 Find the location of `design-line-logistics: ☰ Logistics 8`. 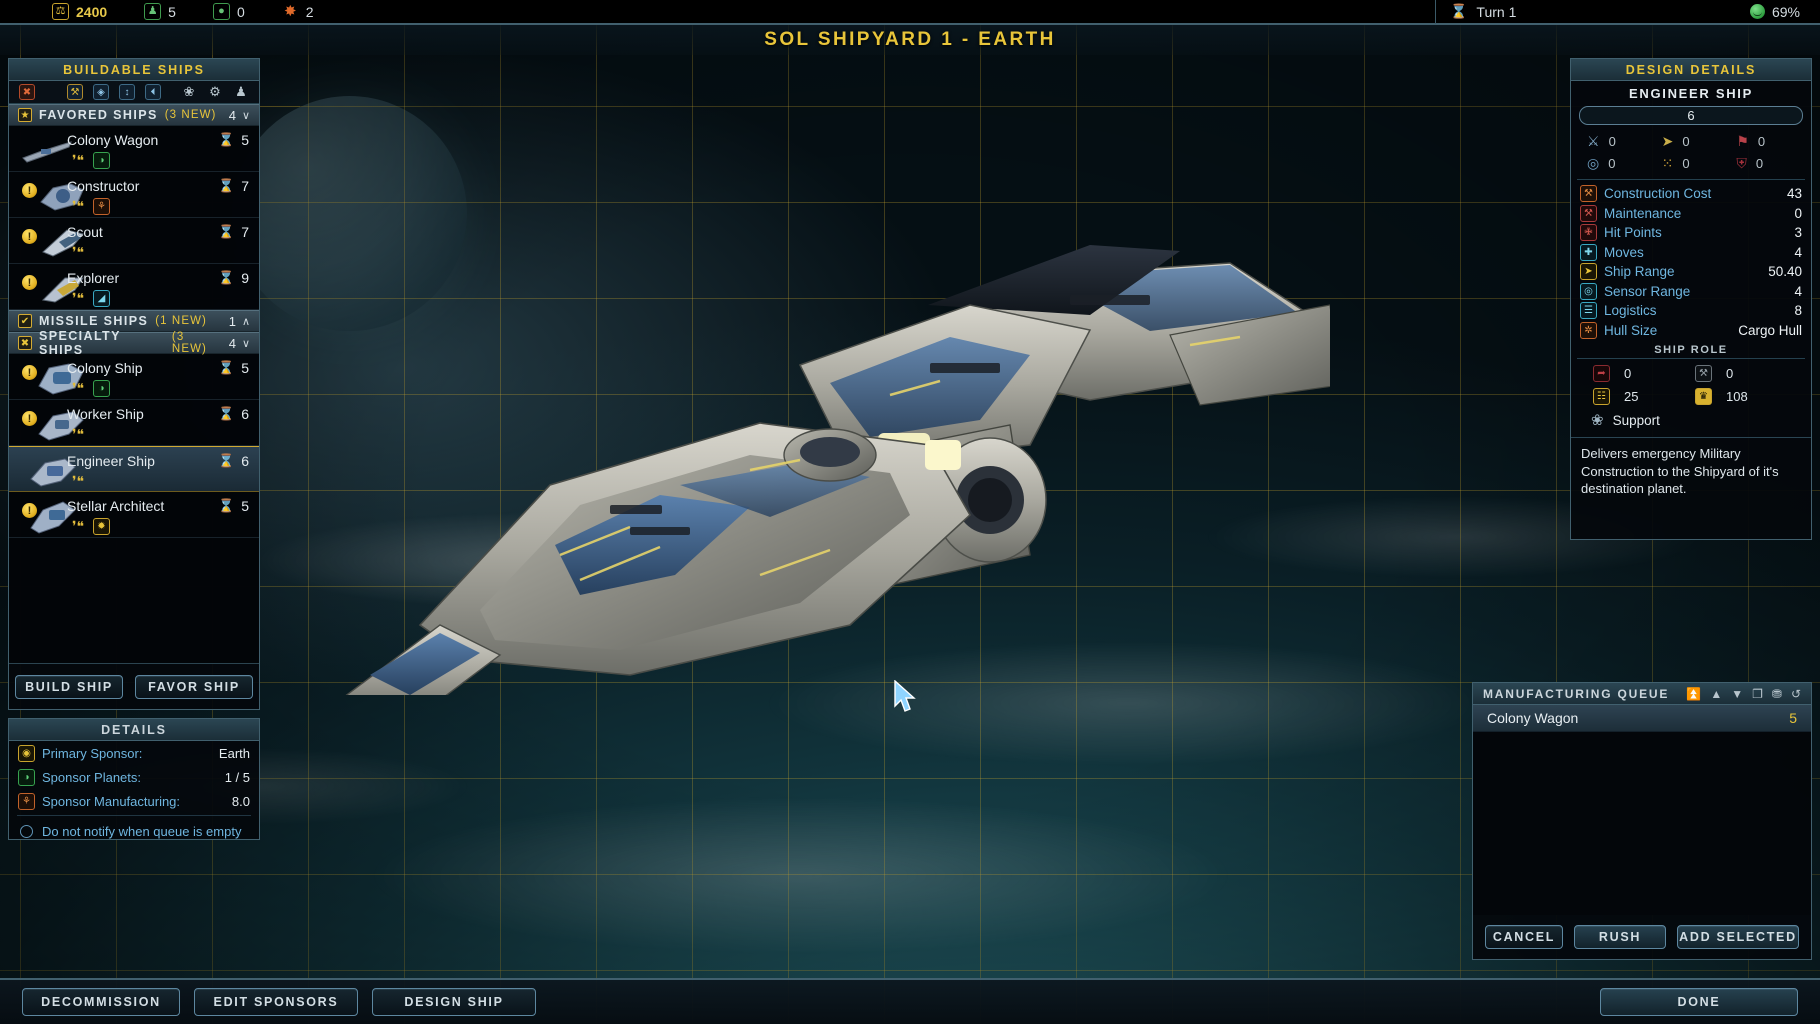

design-line-logistics: ☰ Logistics 8 is located at coordinates (1691, 311).